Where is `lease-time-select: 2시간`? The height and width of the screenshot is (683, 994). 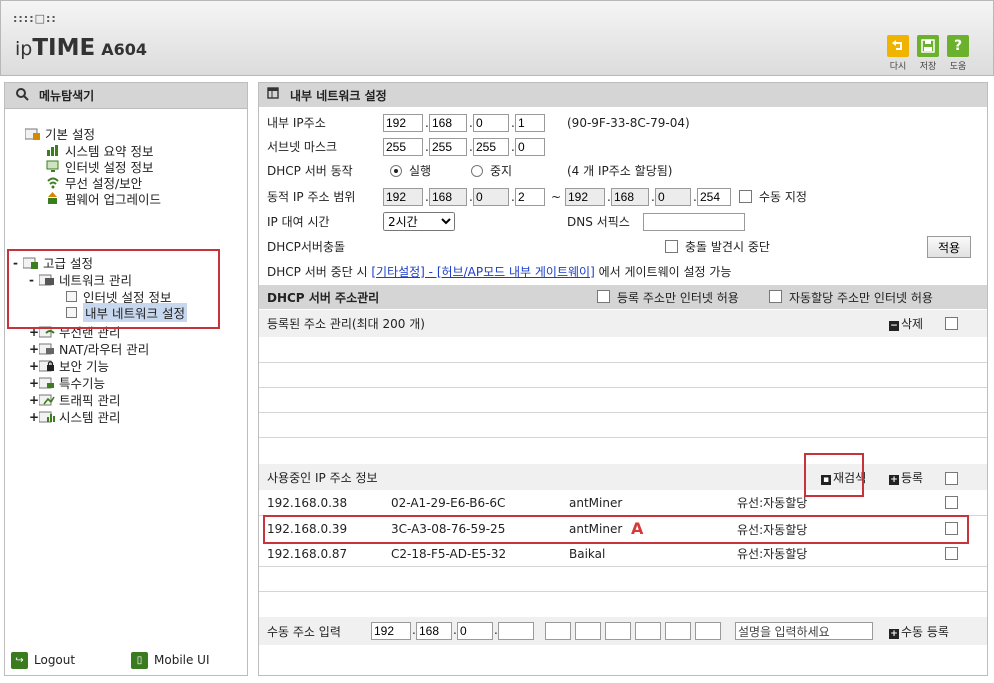 lease-time-select: 2시간 is located at coordinates (419, 221).